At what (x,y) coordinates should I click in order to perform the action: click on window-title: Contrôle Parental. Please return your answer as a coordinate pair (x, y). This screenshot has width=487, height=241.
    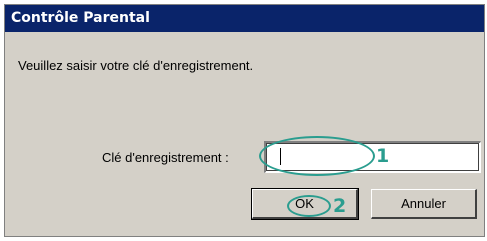
    Looking at the image, I should click on (80, 18).